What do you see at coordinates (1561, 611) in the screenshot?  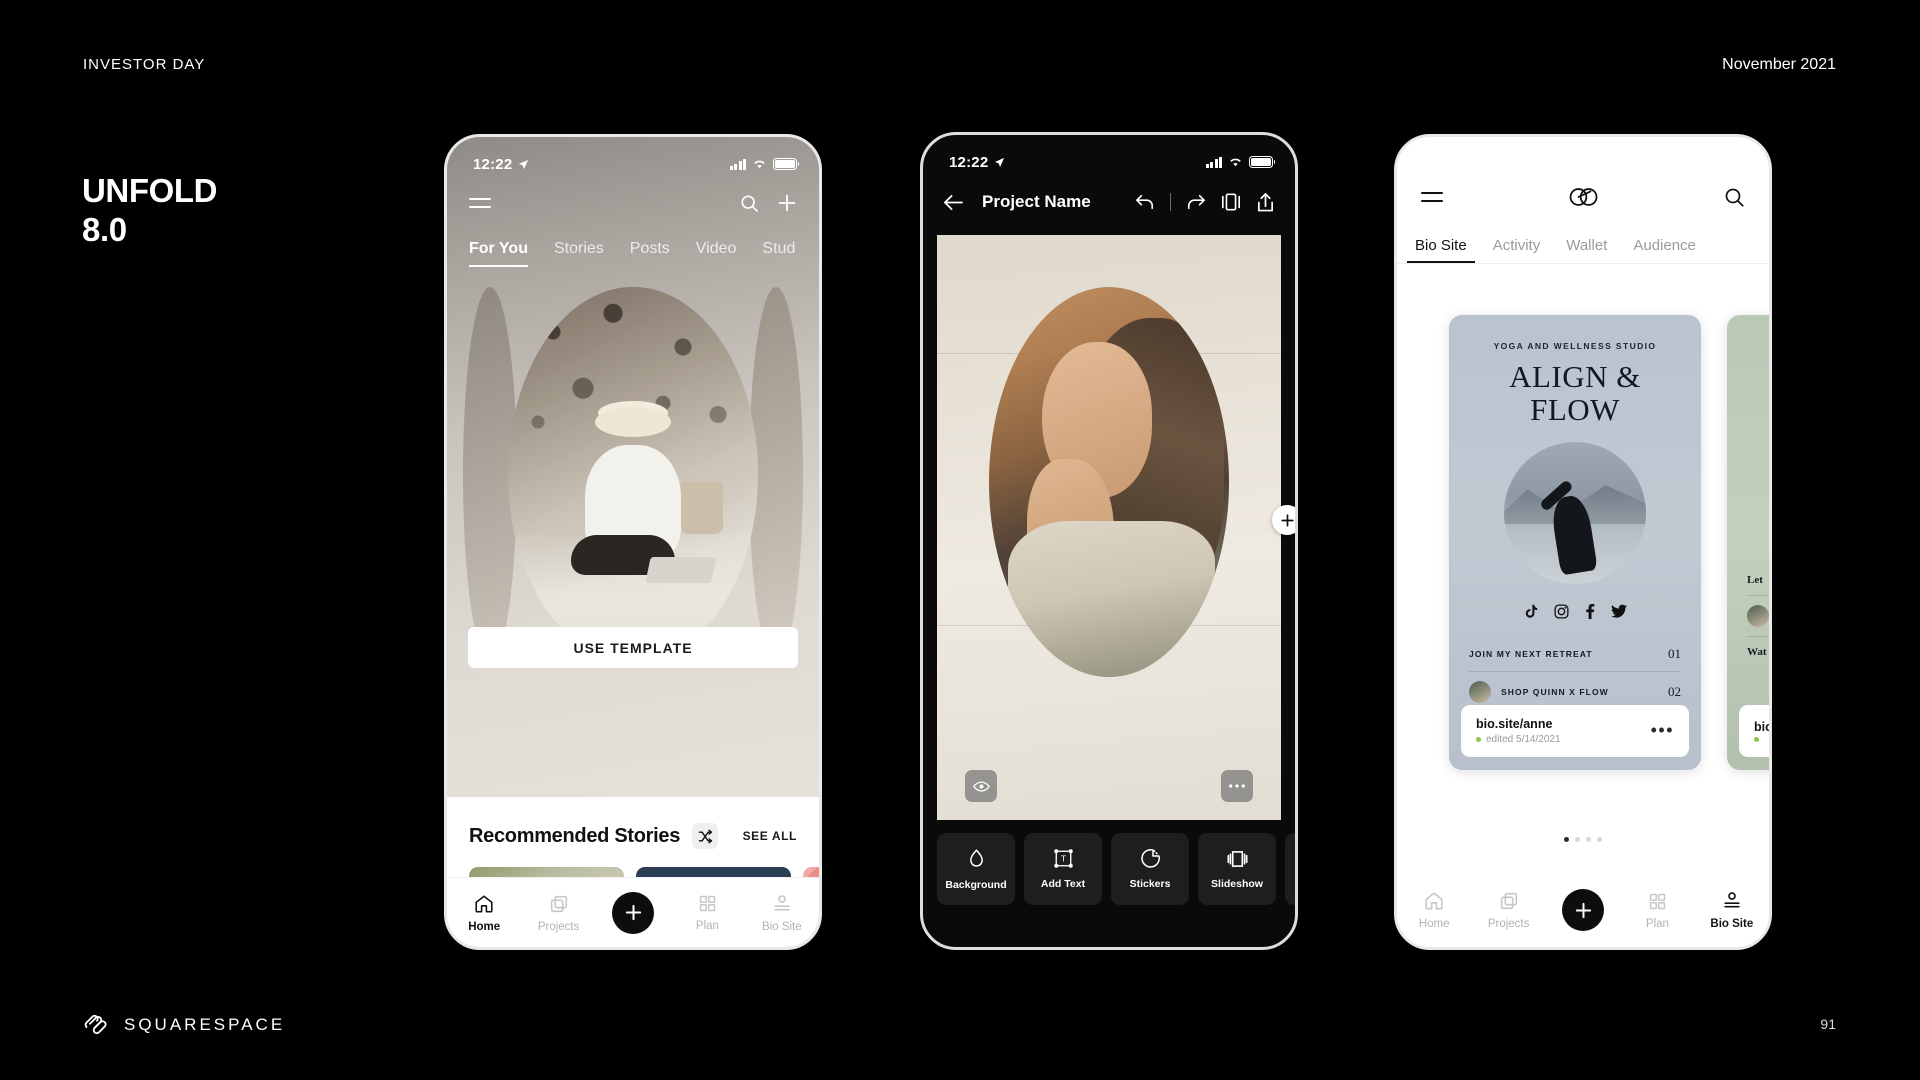 I see `instagram-icon` at bounding box center [1561, 611].